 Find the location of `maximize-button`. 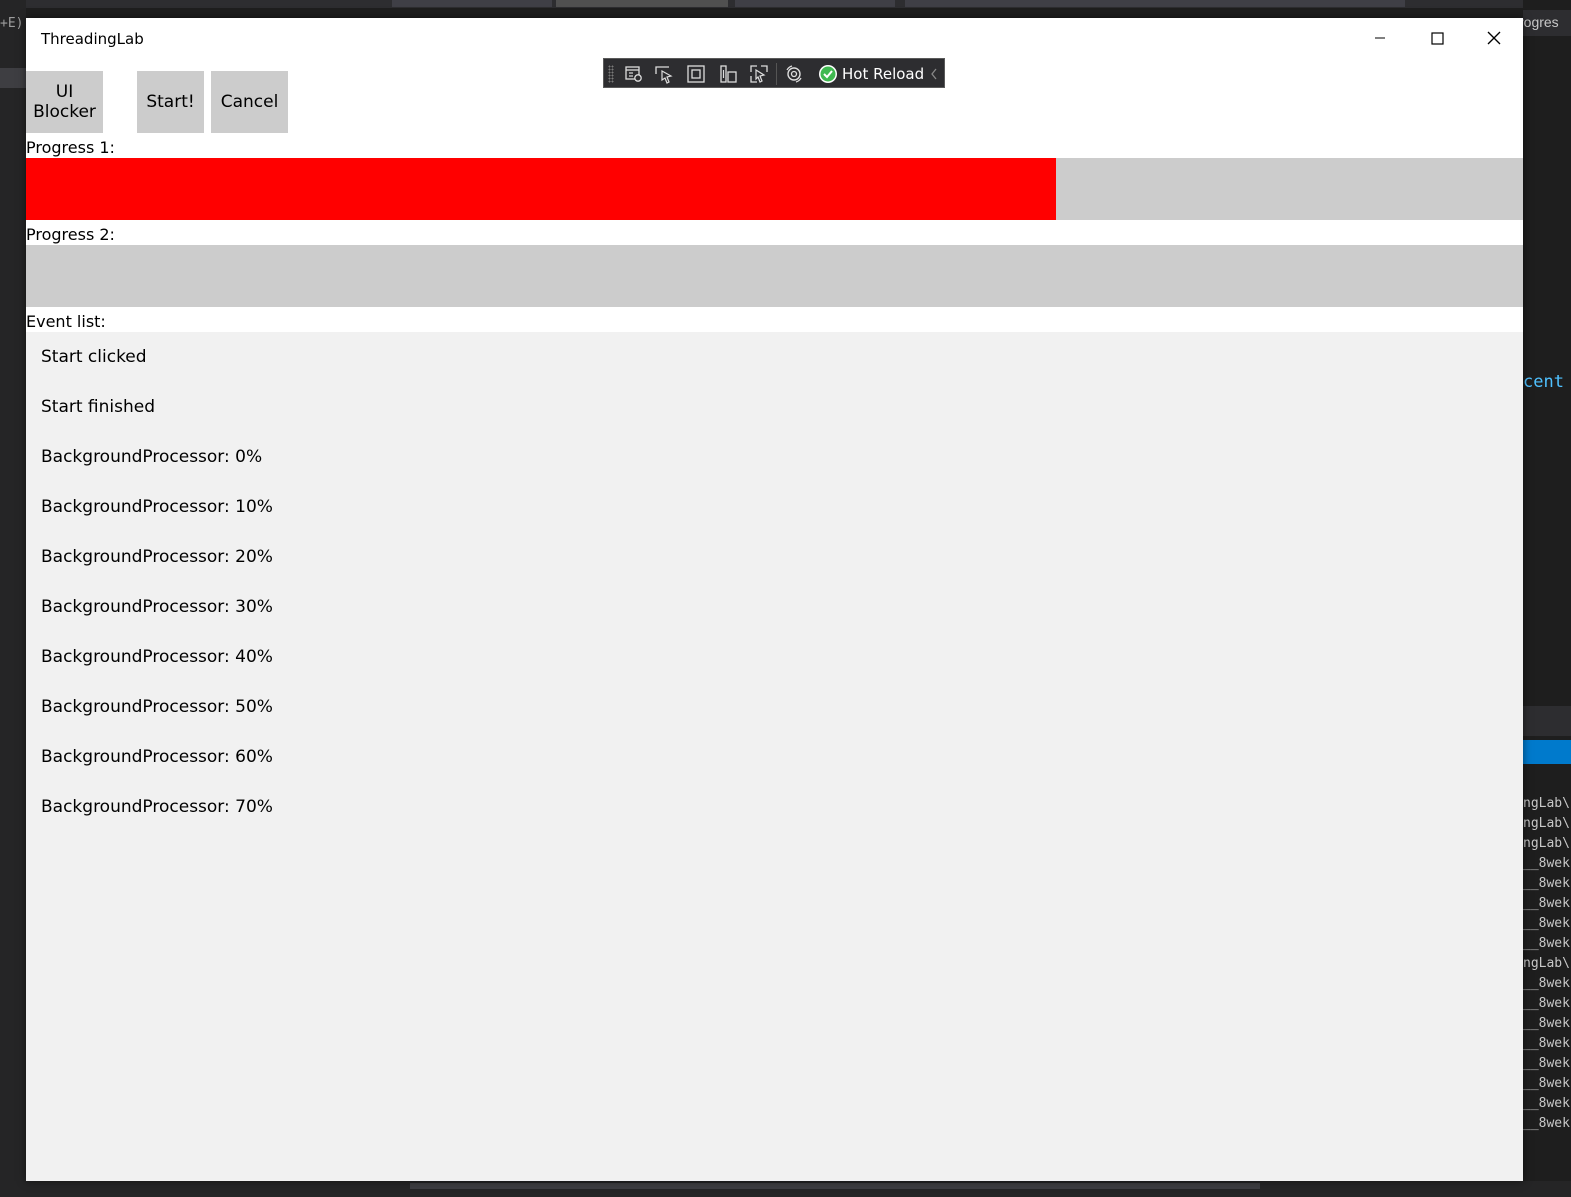

maximize-button is located at coordinates (1437, 38).